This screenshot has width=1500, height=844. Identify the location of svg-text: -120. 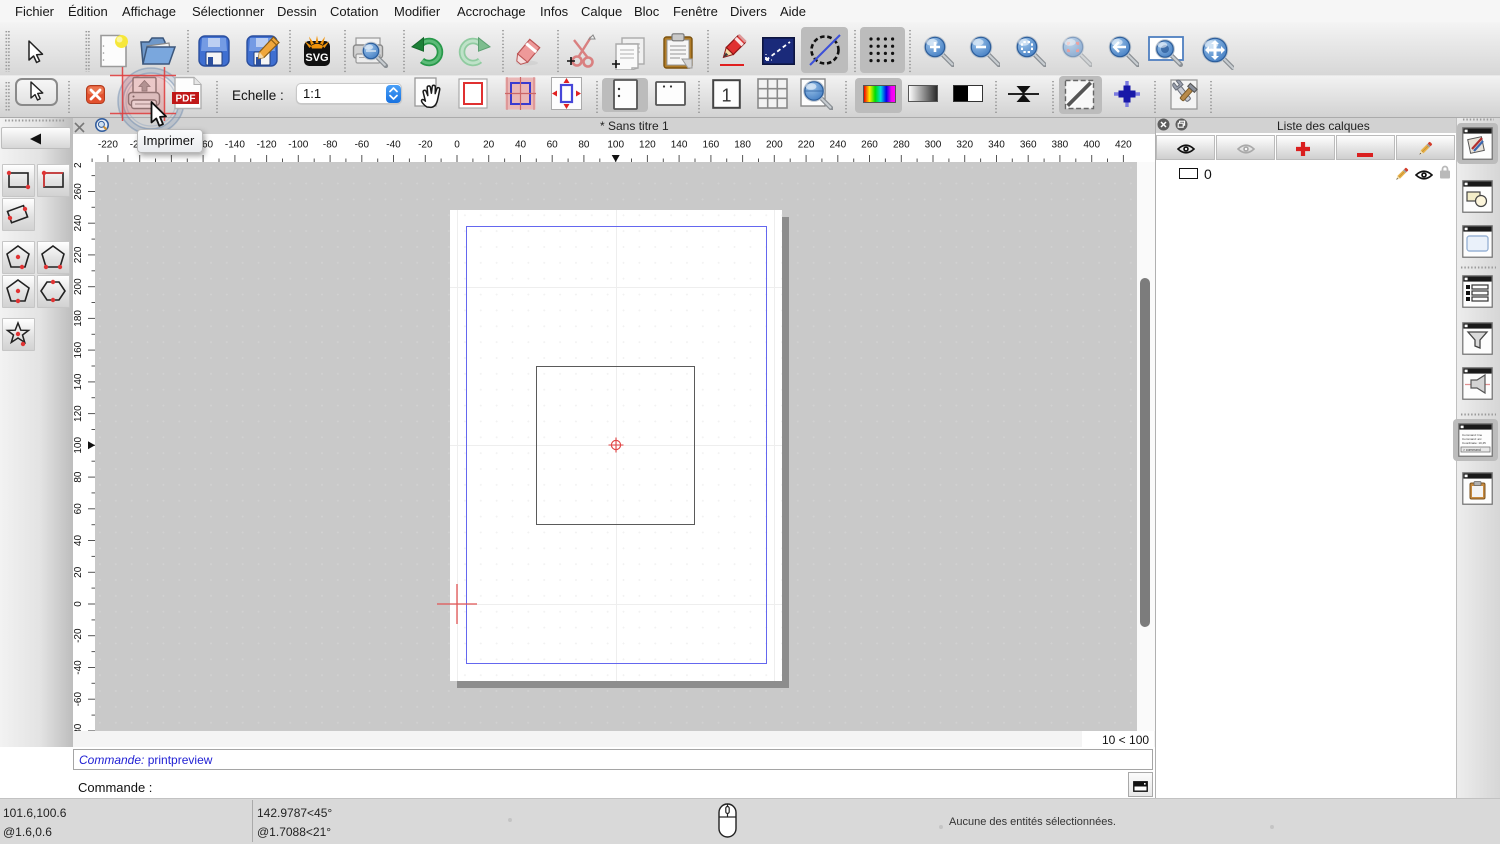
(267, 145).